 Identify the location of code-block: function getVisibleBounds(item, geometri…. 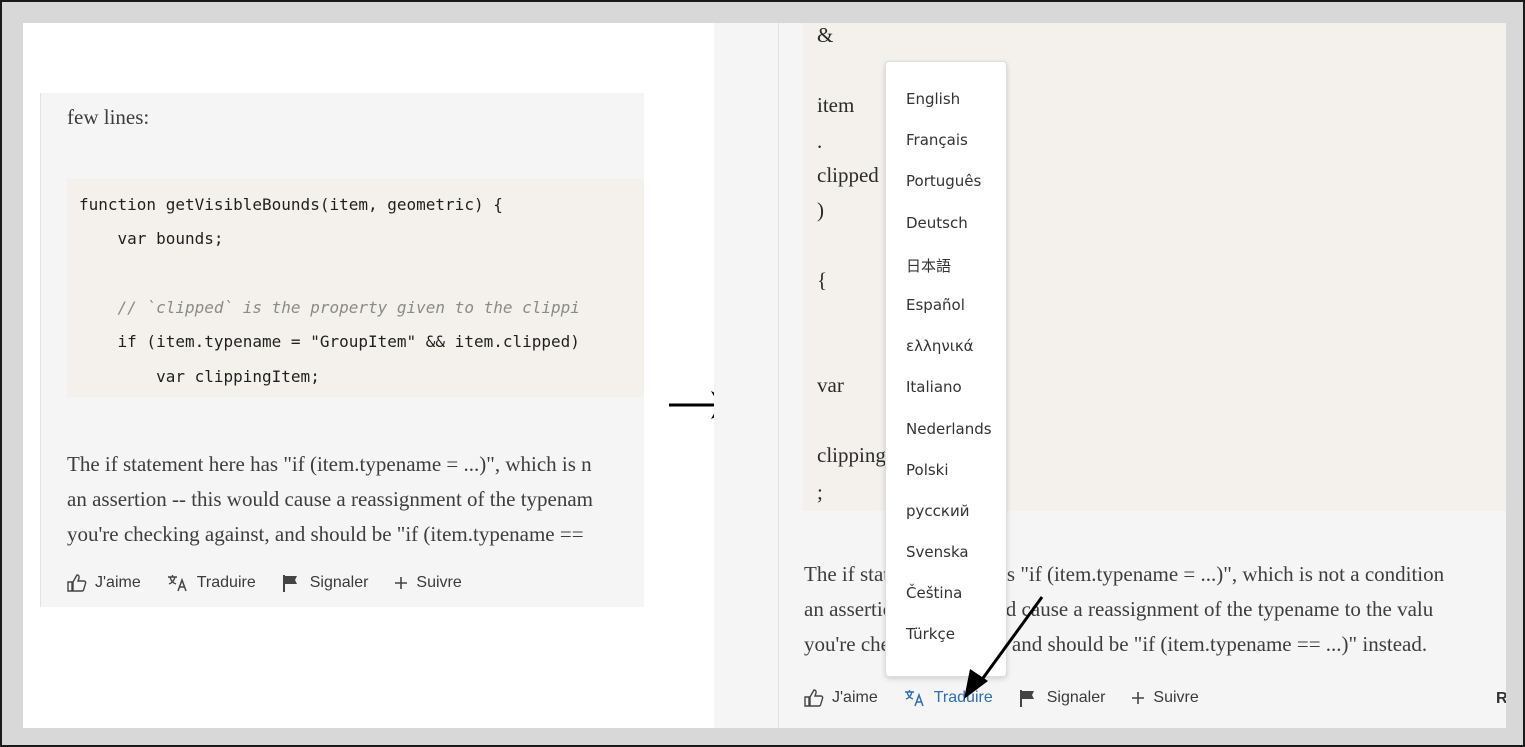
(355, 288).